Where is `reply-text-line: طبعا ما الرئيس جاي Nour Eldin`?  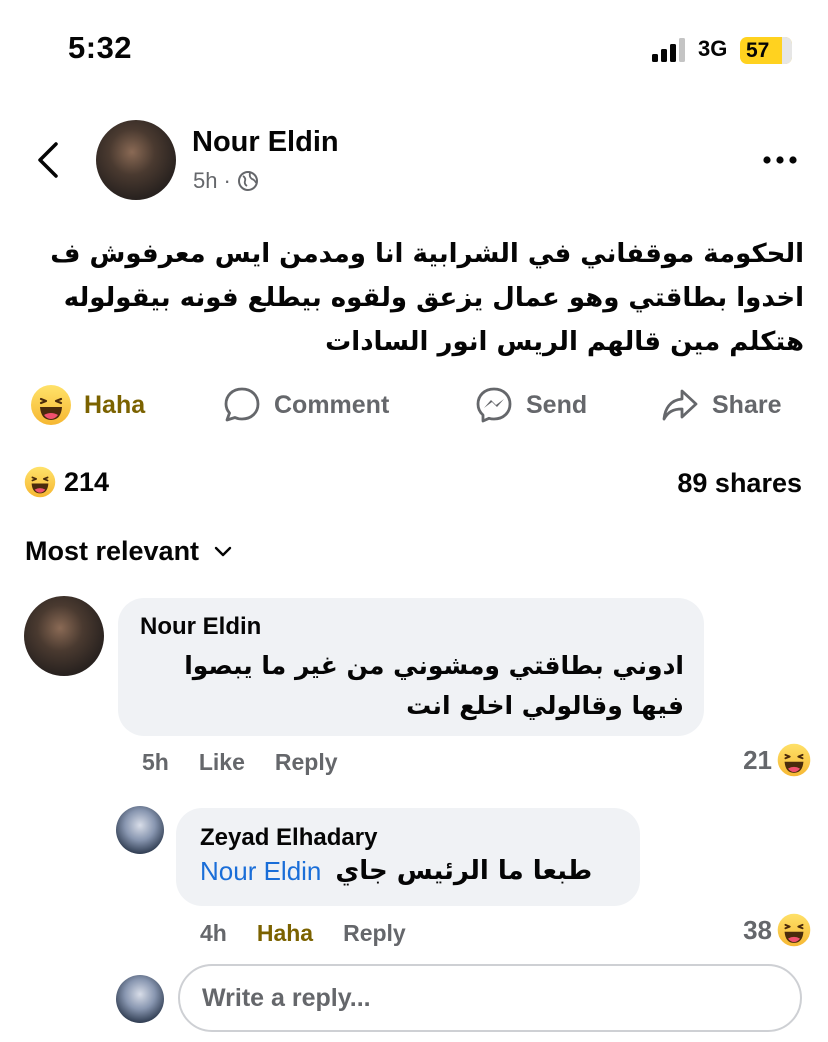 reply-text-line: طبعا ما الرئيس جاي Nour Eldin is located at coordinates (396, 871).